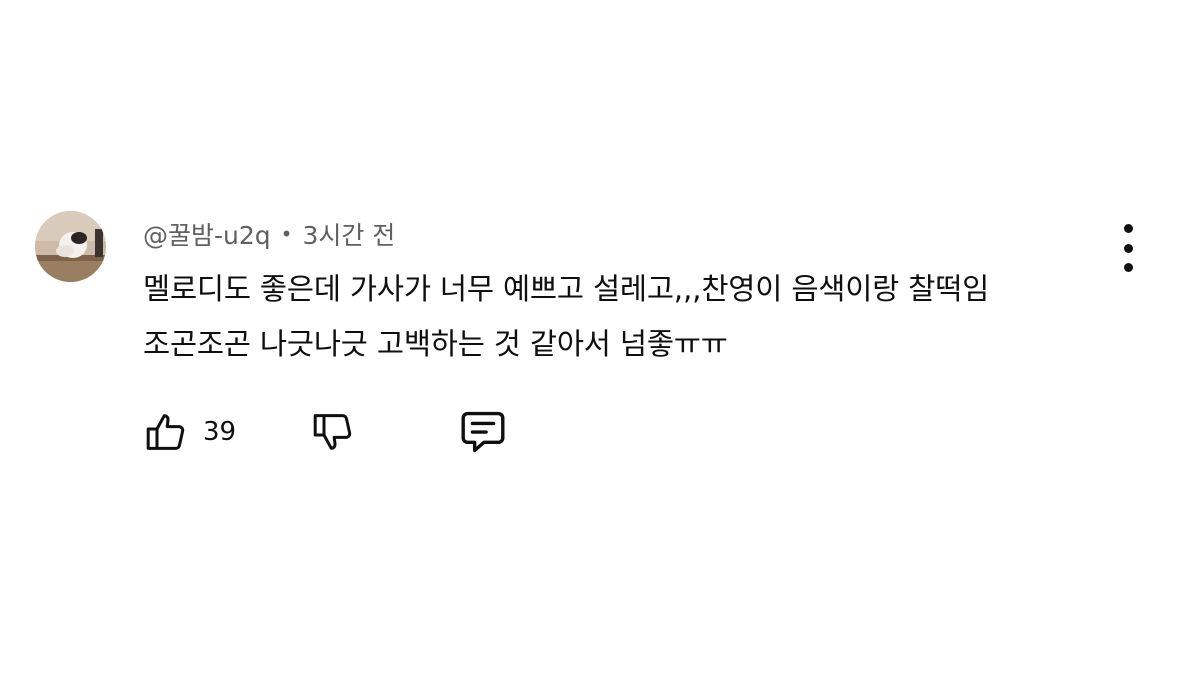 The height and width of the screenshot is (675, 1200). What do you see at coordinates (348, 234) in the screenshot?
I see `comment-timestamp: 3시간 전` at bounding box center [348, 234].